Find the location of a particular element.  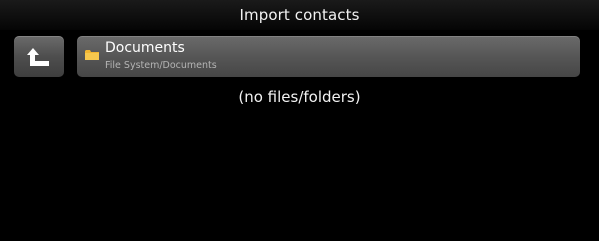

up-arrow-icon is located at coordinates (38, 56).